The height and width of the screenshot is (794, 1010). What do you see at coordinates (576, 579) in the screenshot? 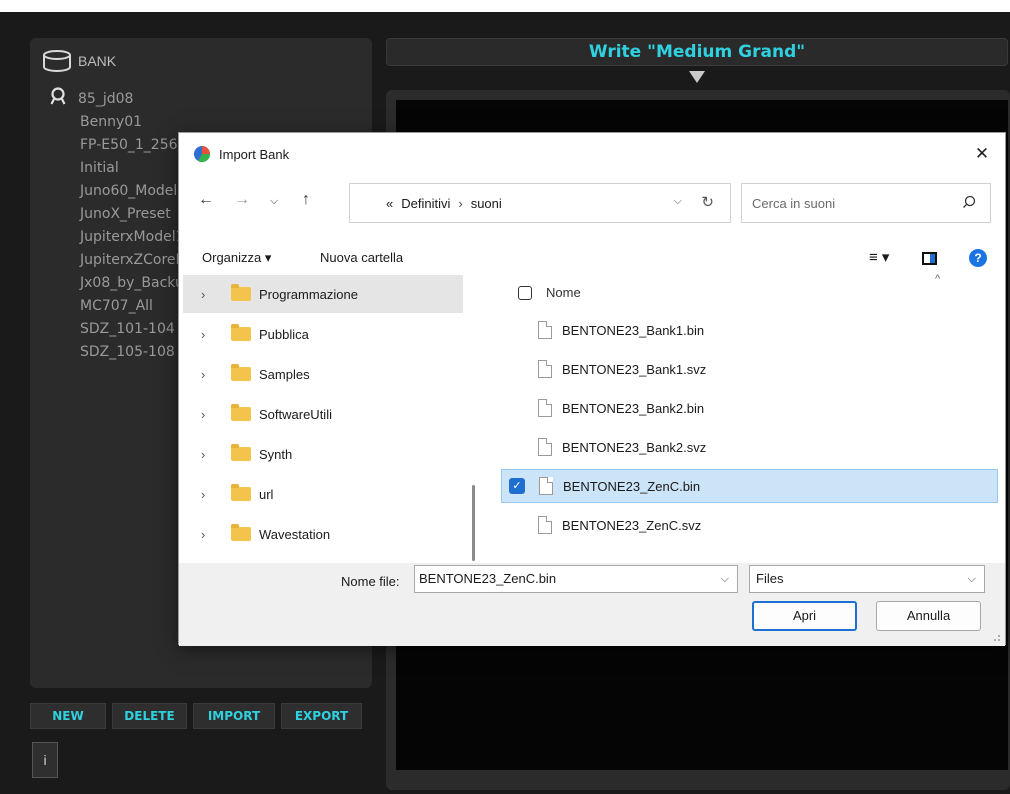
I see `filename-input: BENTONE23_ZenC.bin ⌵` at bounding box center [576, 579].